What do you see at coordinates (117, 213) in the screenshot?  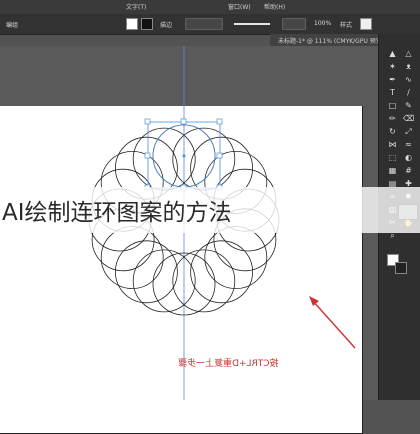 I see `overlay-title: AI绘制连环图案的方法` at bounding box center [117, 213].